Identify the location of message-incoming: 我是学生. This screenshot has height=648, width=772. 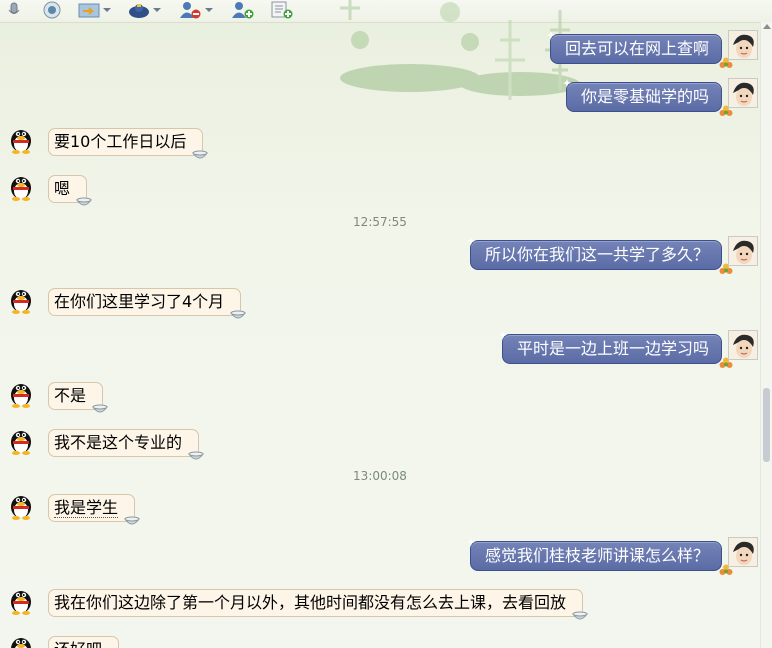
(380, 510).